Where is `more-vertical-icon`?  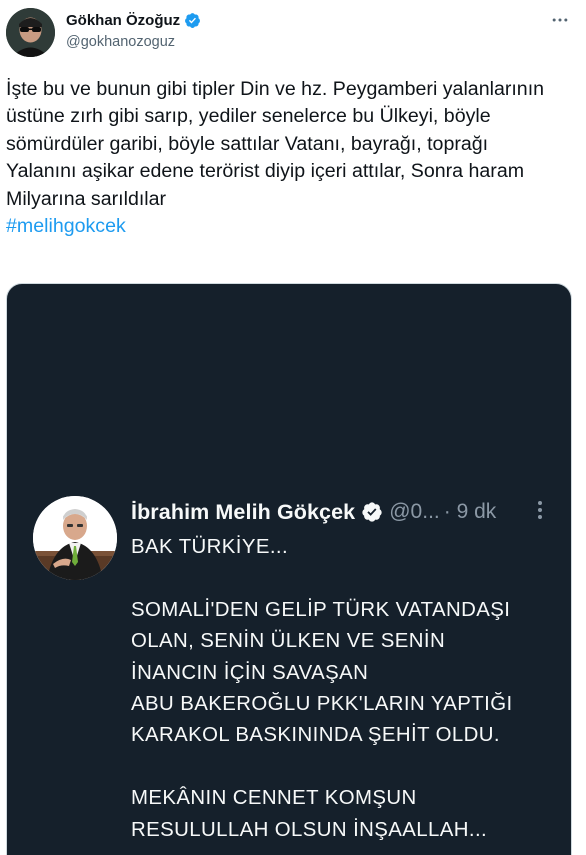 more-vertical-icon is located at coordinates (540, 510).